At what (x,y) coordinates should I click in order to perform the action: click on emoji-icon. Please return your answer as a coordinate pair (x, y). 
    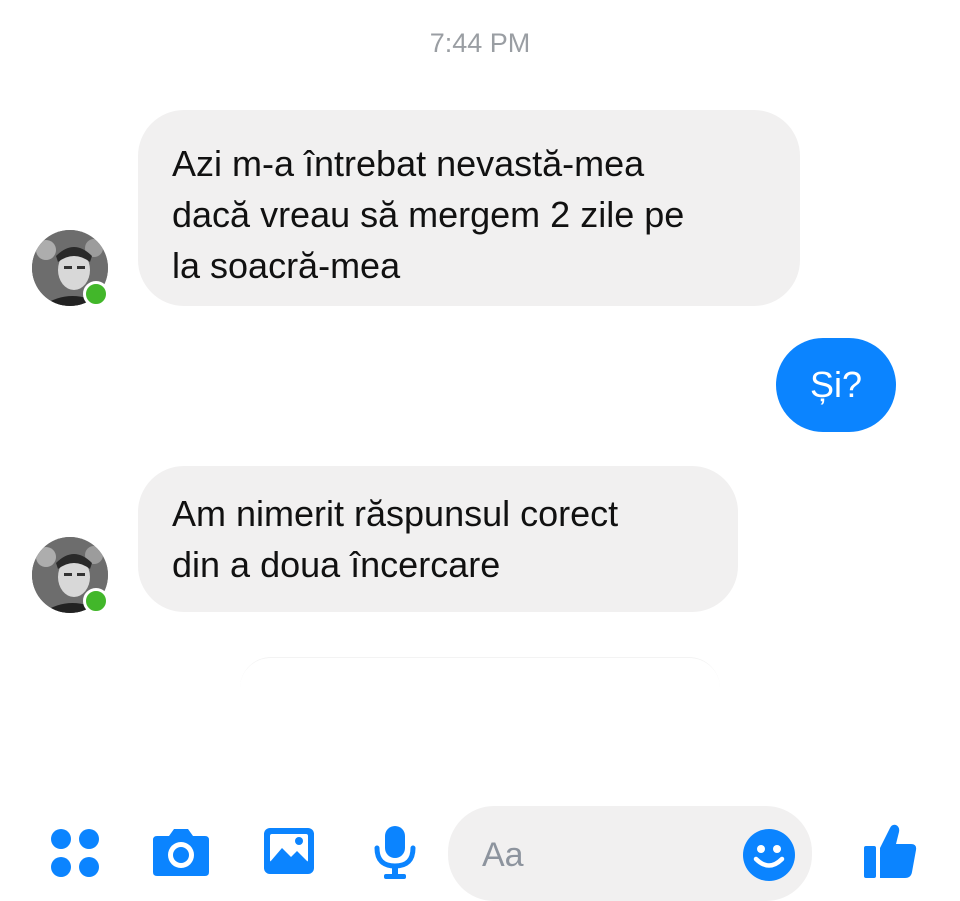
    Looking at the image, I should click on (769, 855).